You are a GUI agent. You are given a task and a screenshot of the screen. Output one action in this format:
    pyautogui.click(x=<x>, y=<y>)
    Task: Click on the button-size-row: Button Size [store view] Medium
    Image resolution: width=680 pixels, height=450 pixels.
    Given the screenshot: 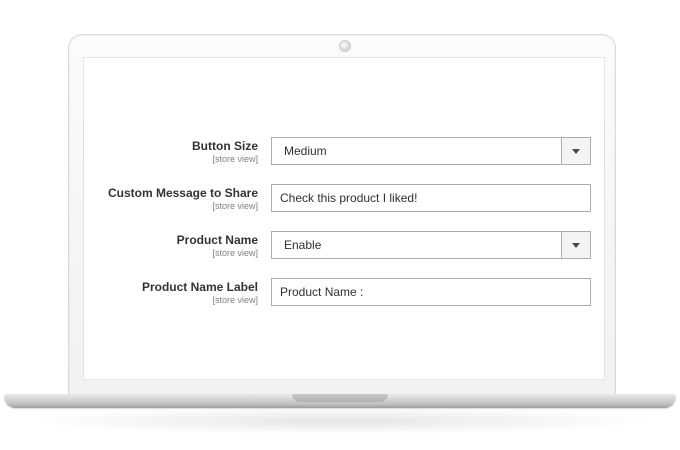 What is the action you would take?
    pyautogui.click(x=346, y=153)
    